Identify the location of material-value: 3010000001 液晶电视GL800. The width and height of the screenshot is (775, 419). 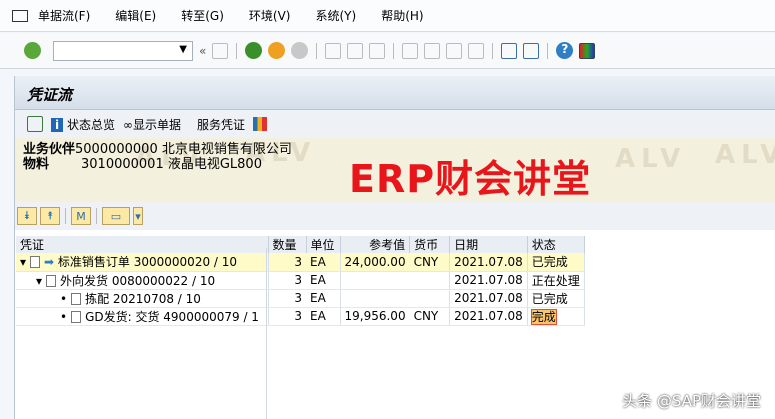
(171, 164).